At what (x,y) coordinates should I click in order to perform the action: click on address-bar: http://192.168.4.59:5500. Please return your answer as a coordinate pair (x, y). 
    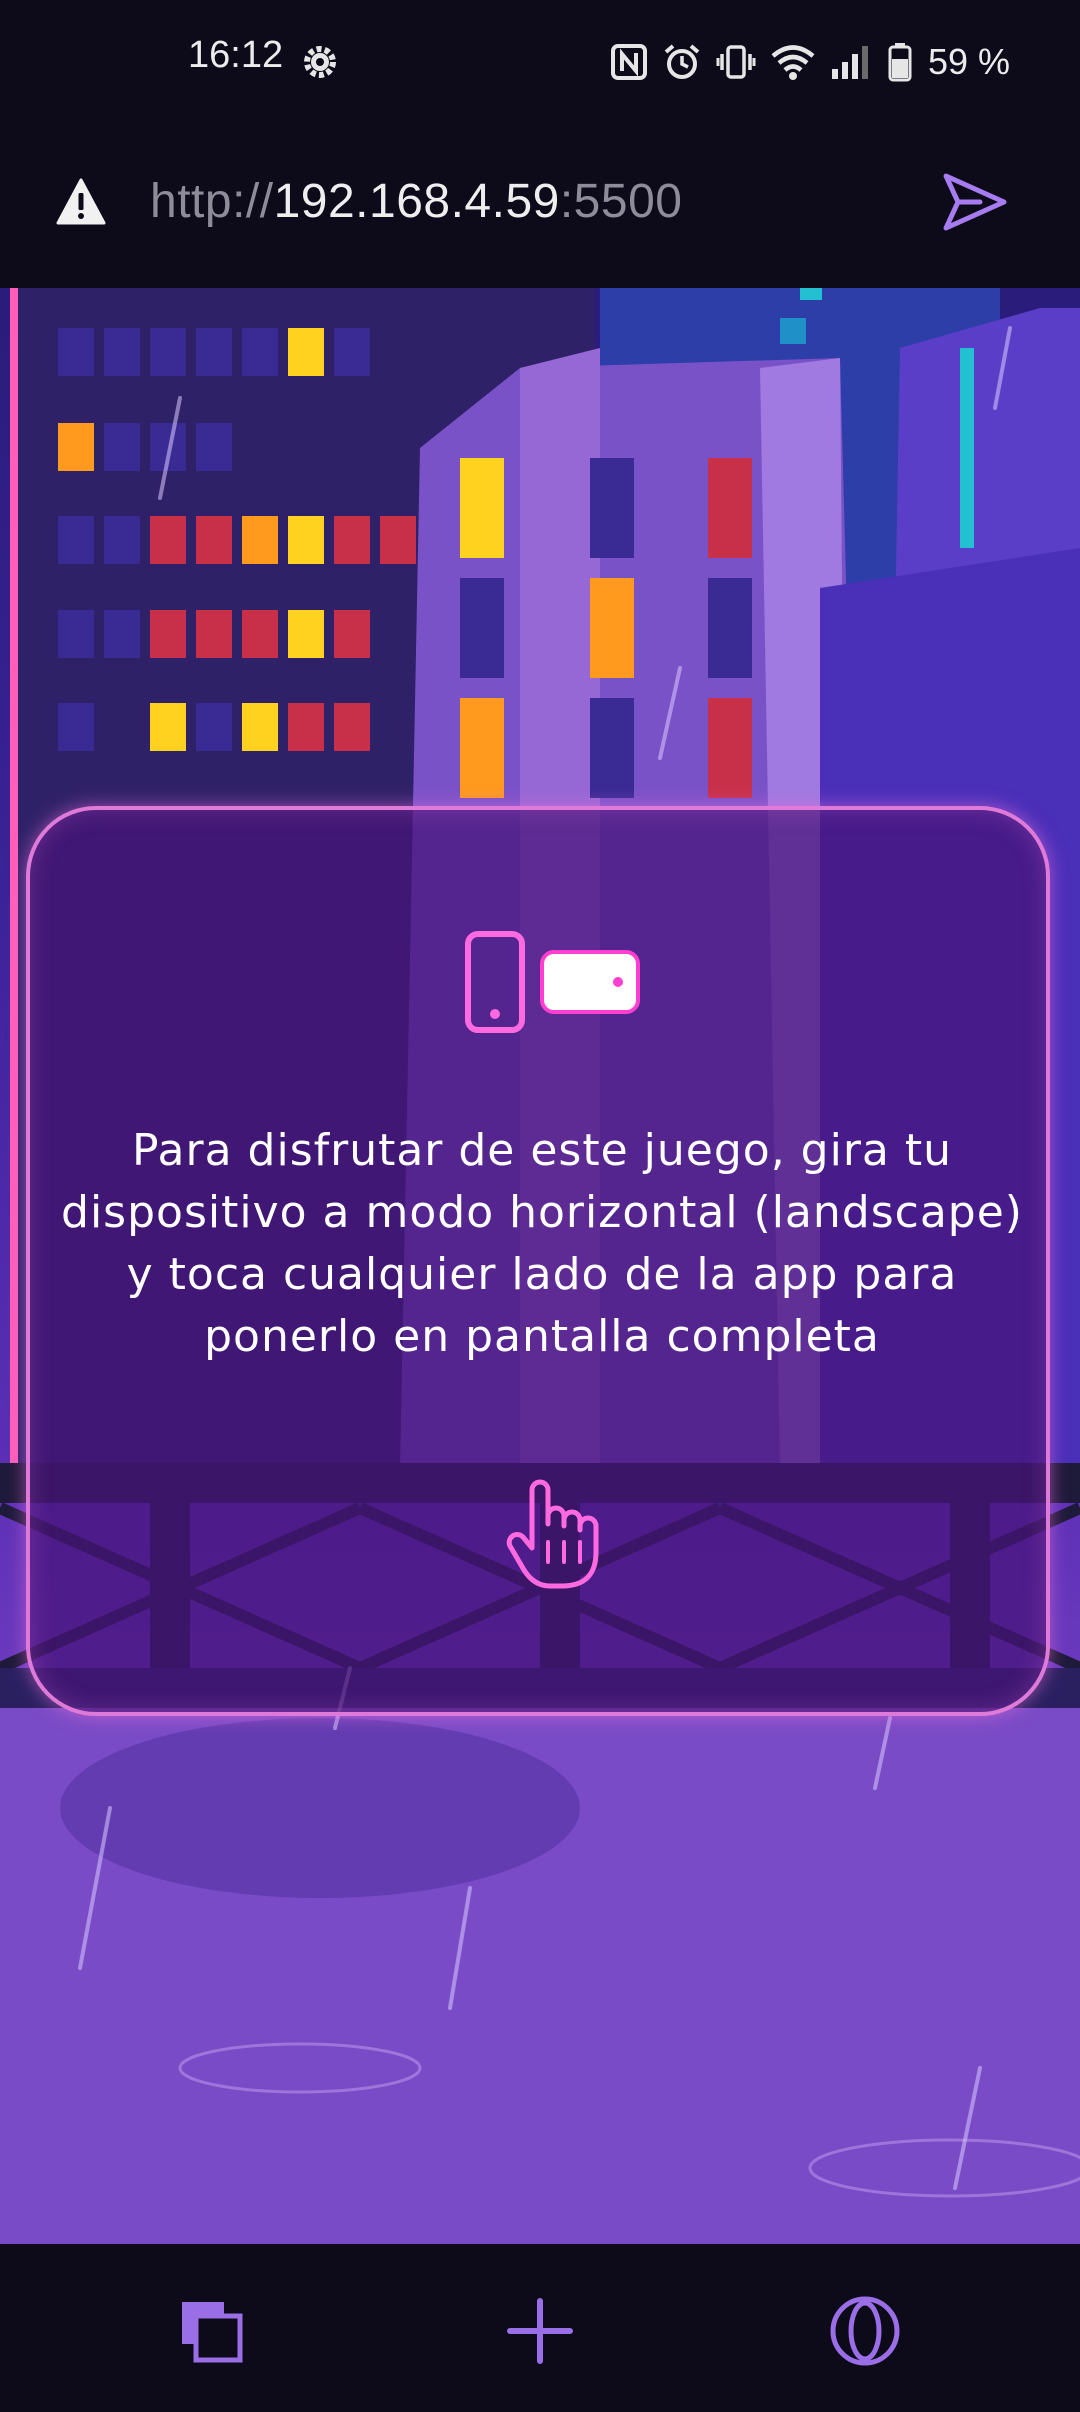
    Looking at the image, I should click on (540, 207).